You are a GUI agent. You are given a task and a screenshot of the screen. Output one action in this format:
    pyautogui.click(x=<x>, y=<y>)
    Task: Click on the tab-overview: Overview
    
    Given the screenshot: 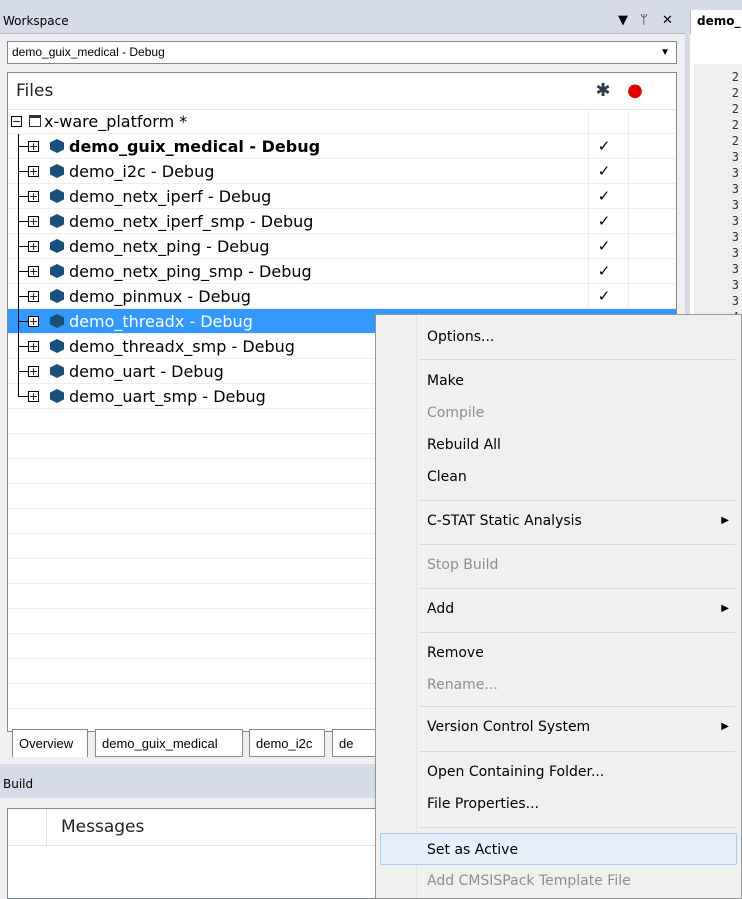 What is the action you would take?
    pyautogui.click(x=50, y=743)
    